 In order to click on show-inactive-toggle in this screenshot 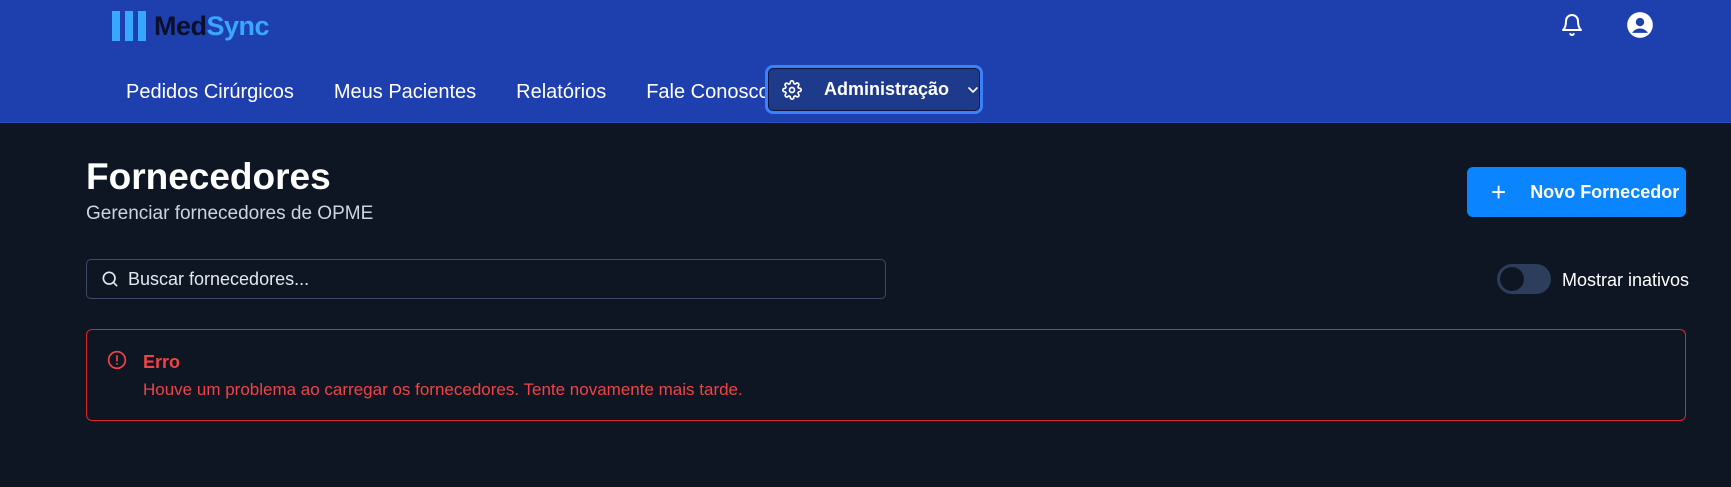, I will do `click(1524, 279)`.